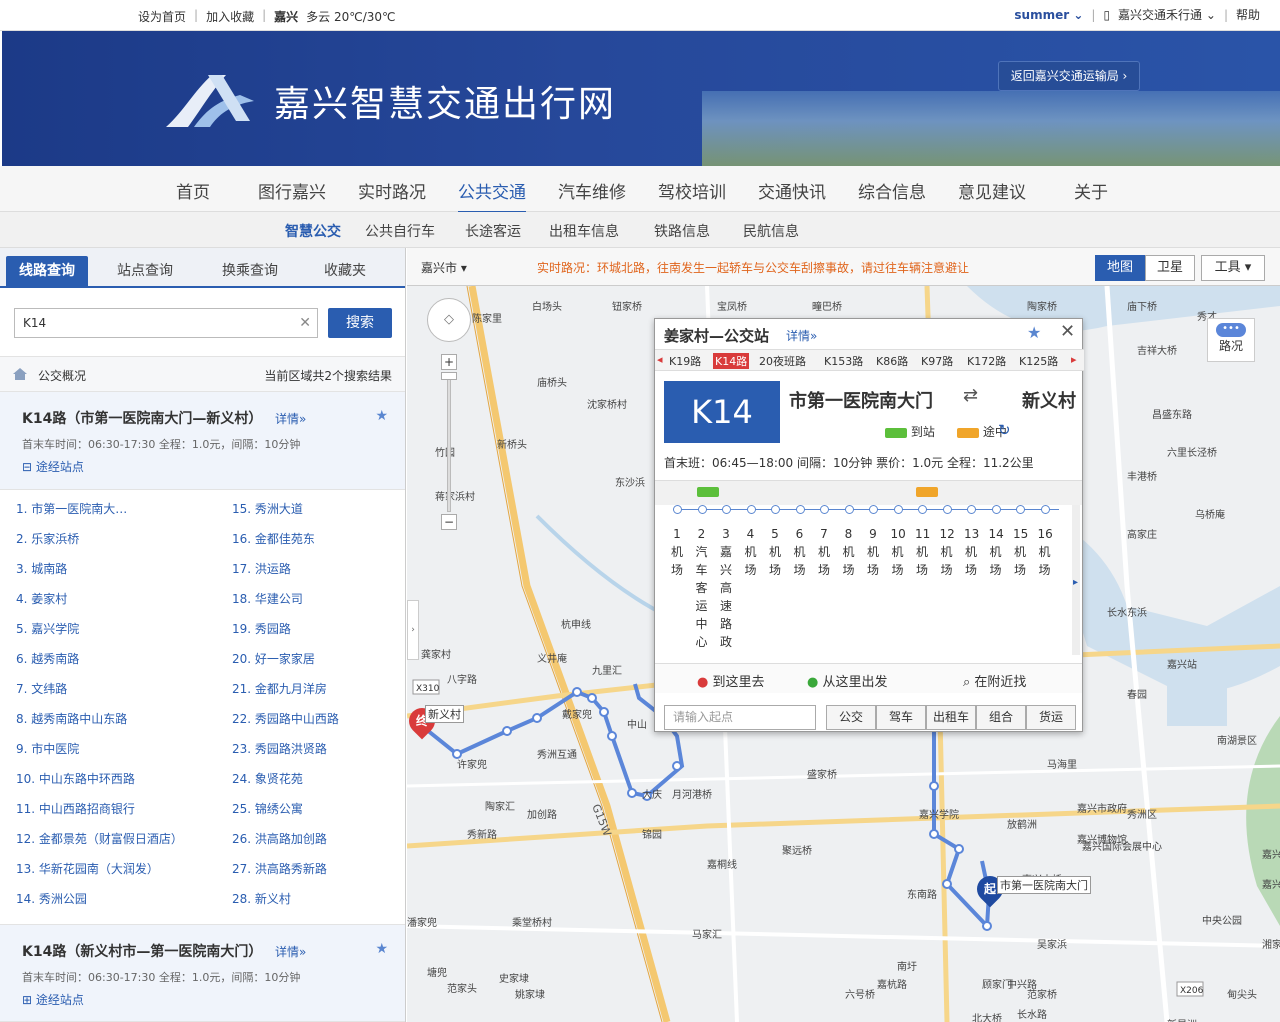  What do you see at coordinates (922, 552) in the screenshot?
I see `strip-stop-name: 11 机 场` at bounding box center [922, 552].